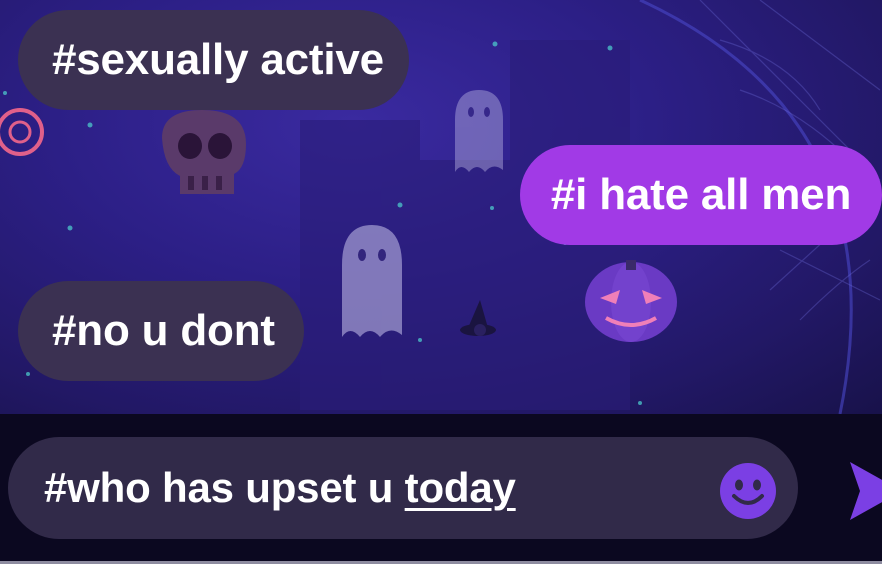  What do you see at coordinates (163, 330) in the screenshot?
I see `message-text: #no u dont` at bounding box center [163, 330].